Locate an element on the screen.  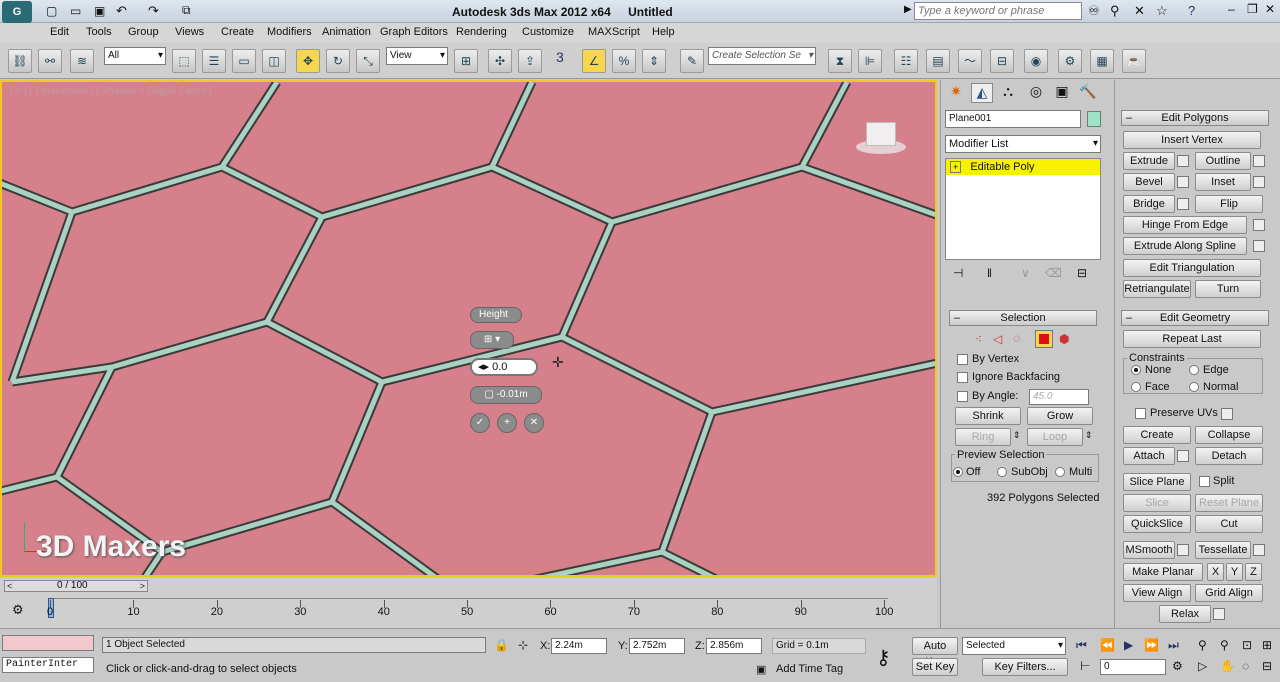
relax-settings-icon is located at coordinates (1219, 614).